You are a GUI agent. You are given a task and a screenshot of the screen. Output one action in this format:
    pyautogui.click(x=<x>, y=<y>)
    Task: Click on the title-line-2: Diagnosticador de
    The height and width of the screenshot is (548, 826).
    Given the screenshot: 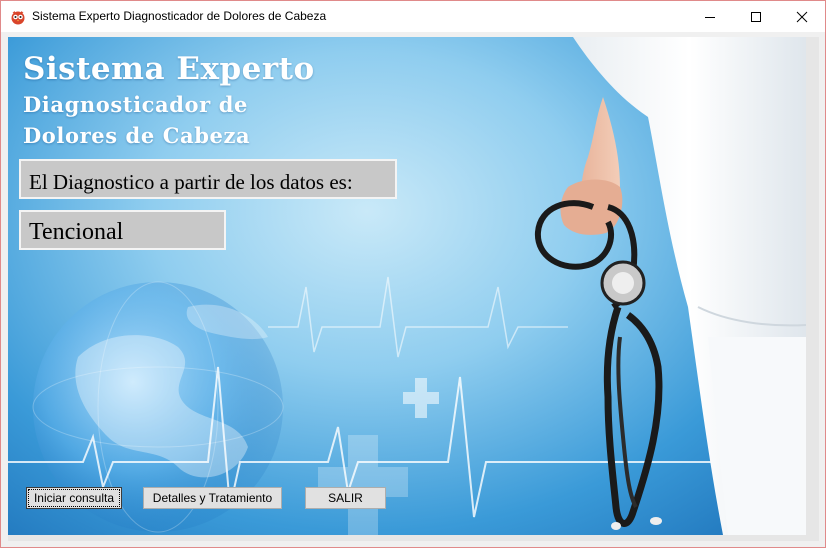 What is the action you would take?
    pyautogui.click(x=135, y=104)
    